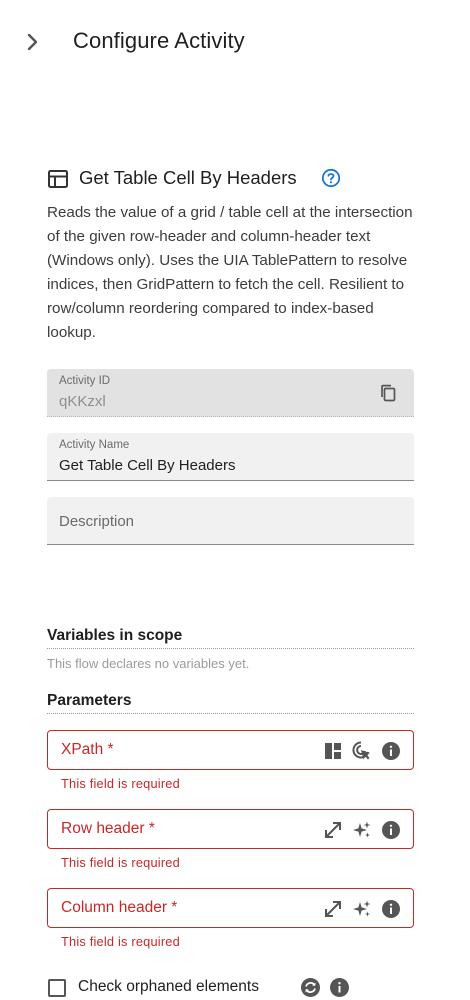  I want to click on collapse-chevron-button, so click(33, 42).